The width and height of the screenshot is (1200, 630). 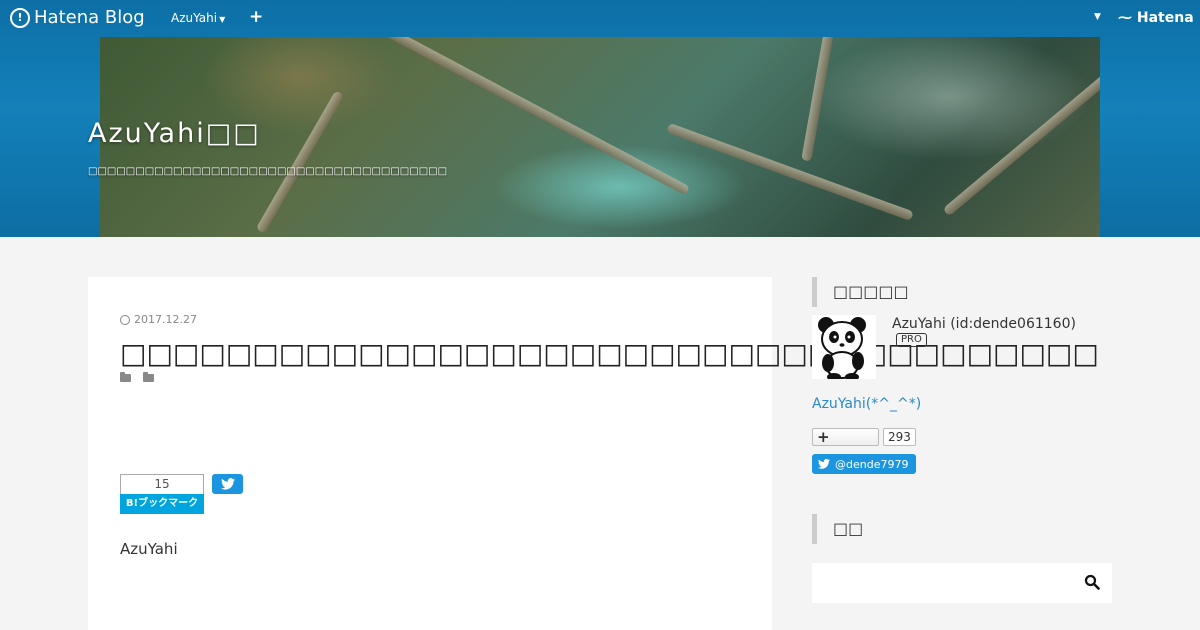 What do you see at coordinates (149, 549) in the screenshot?
I see `entry-author: AzuYahi` at bounding box center [149, 549].